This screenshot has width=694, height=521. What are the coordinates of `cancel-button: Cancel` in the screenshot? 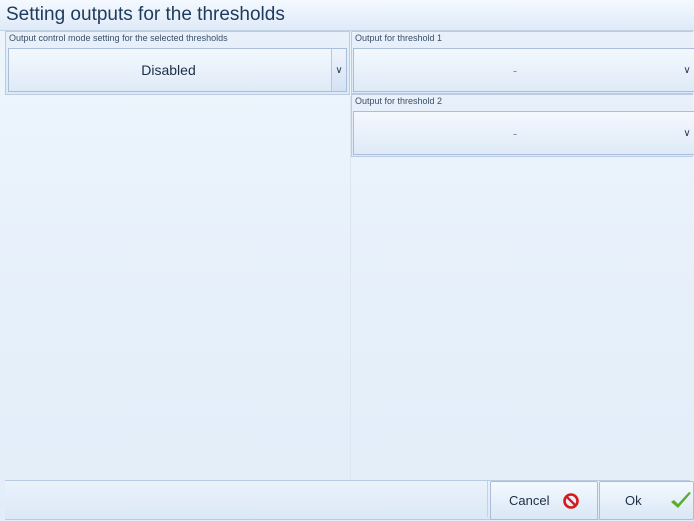 It's located at (544, 500).